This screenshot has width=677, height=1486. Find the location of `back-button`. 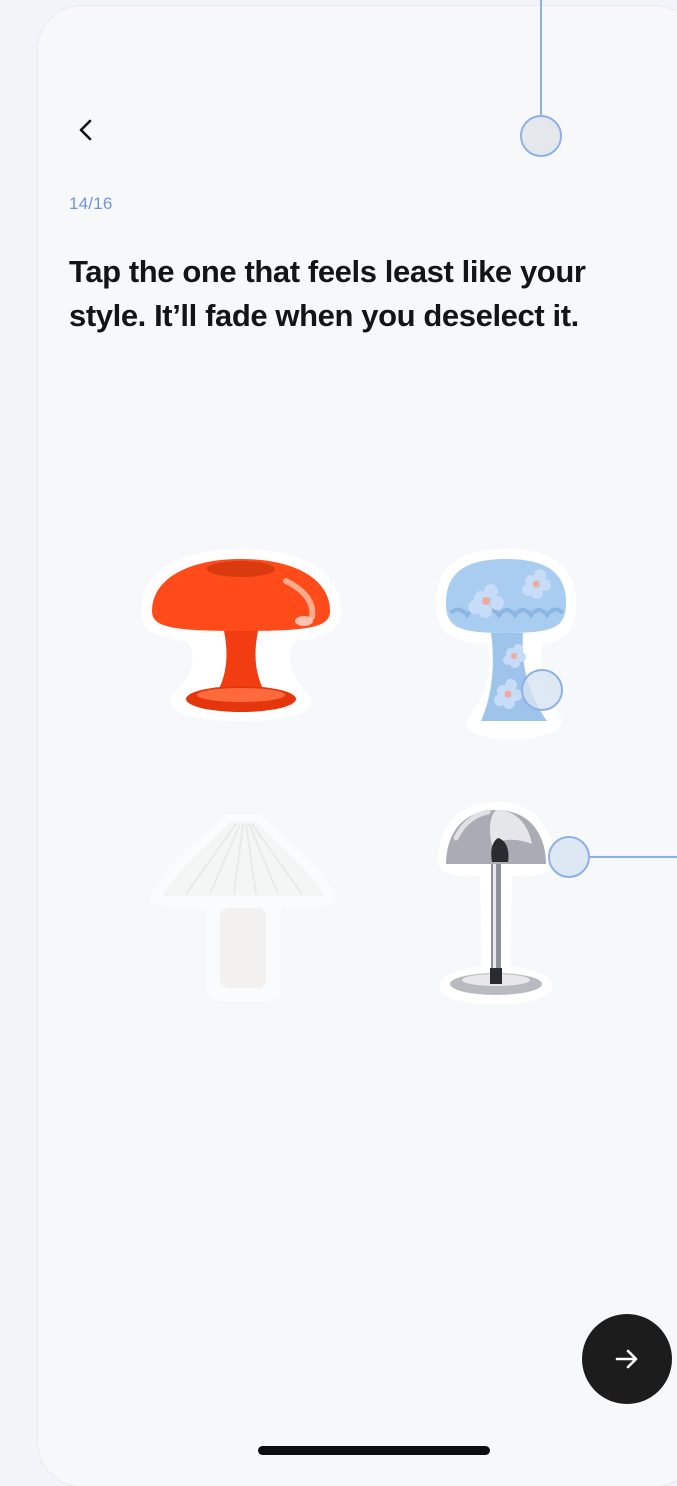

back-button is located at coordinates (86, 130).